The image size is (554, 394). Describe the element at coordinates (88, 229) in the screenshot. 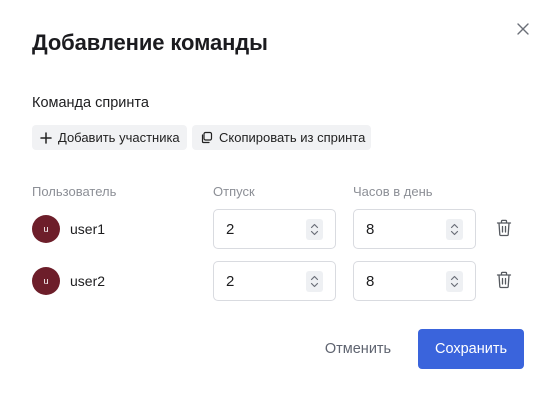

I see `user-name: user1` at that location.